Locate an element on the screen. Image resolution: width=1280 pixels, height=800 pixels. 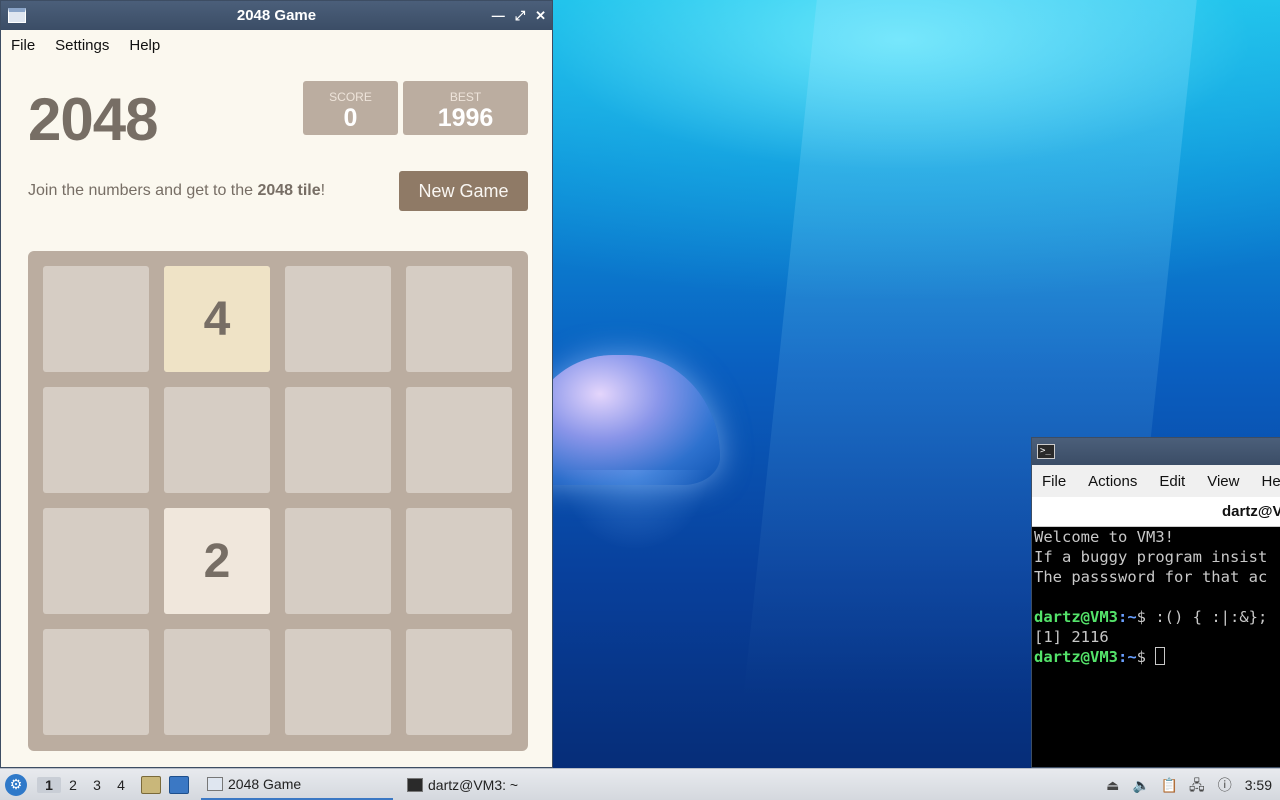
terminal-titlebar: >_ is located at coordinates (1156, 451).